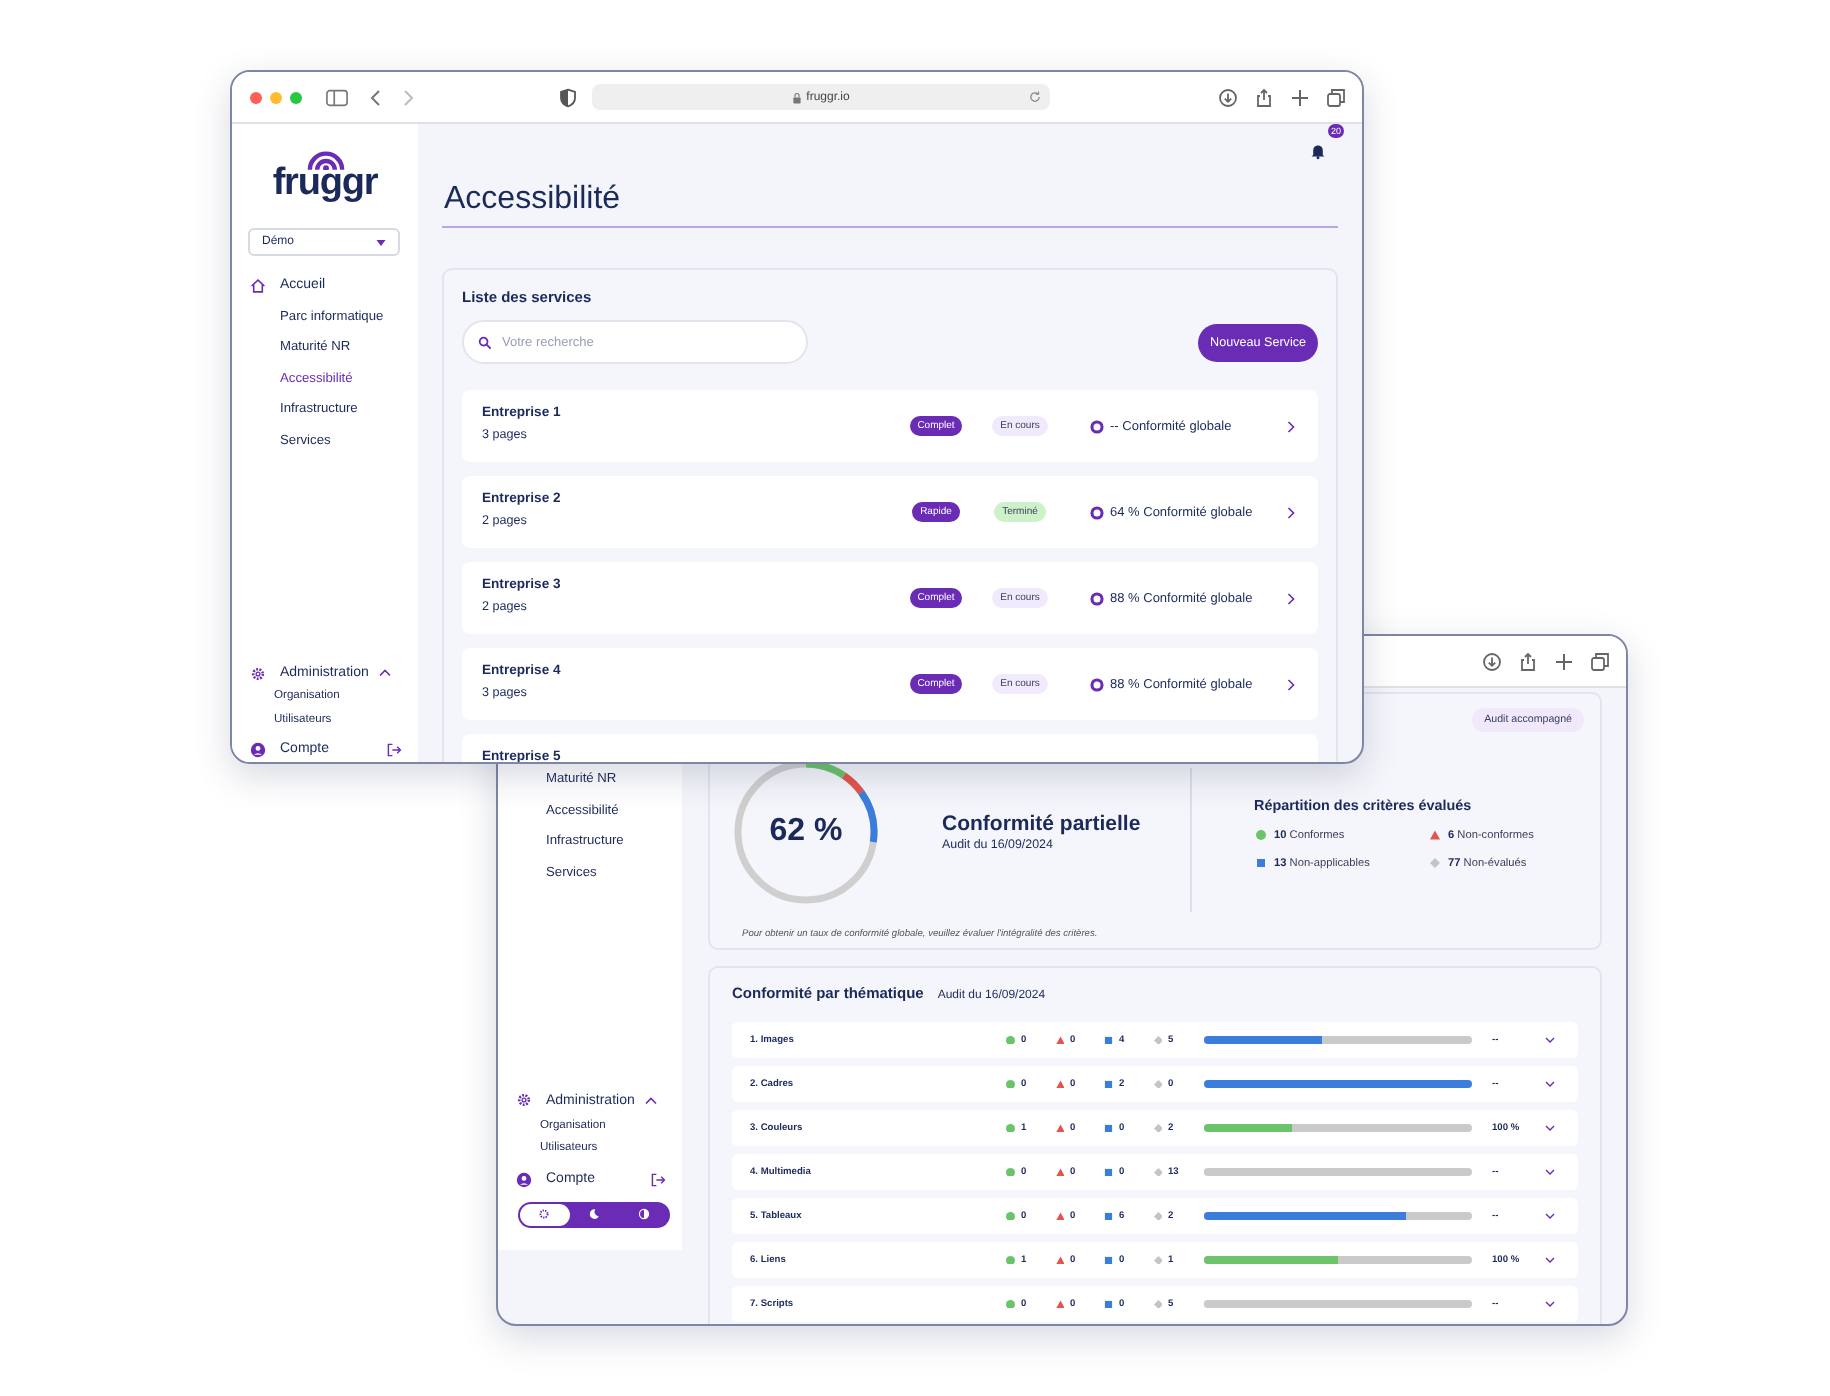 The image size is (1830, 1396). Describe the element at coordinates (1035, 97) in the screenshot. I see `reload-icon` at that location.